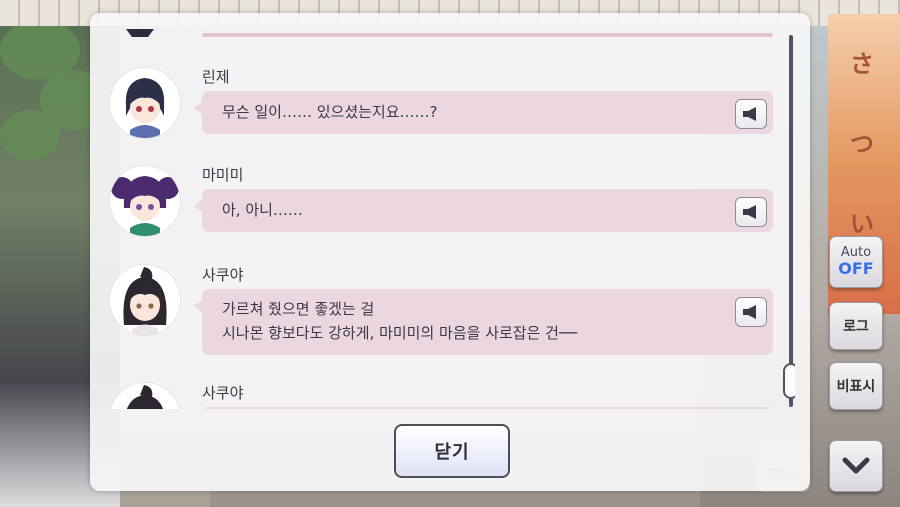 This screenshot has width=900, height=507. What do you see at coordinates (856, 268) in the screenshot?
I see `auto-state: OFF` at bounding box center [856, 268].